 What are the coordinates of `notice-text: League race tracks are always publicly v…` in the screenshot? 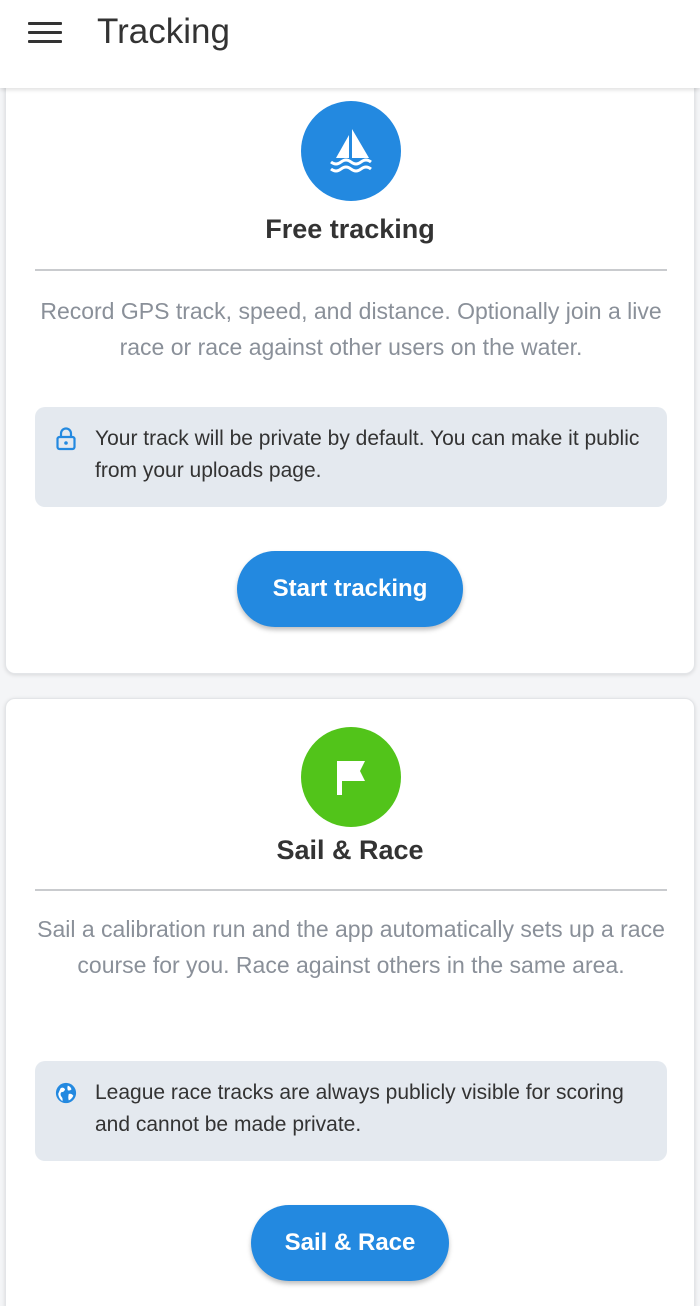 It's located at (359, 1108).